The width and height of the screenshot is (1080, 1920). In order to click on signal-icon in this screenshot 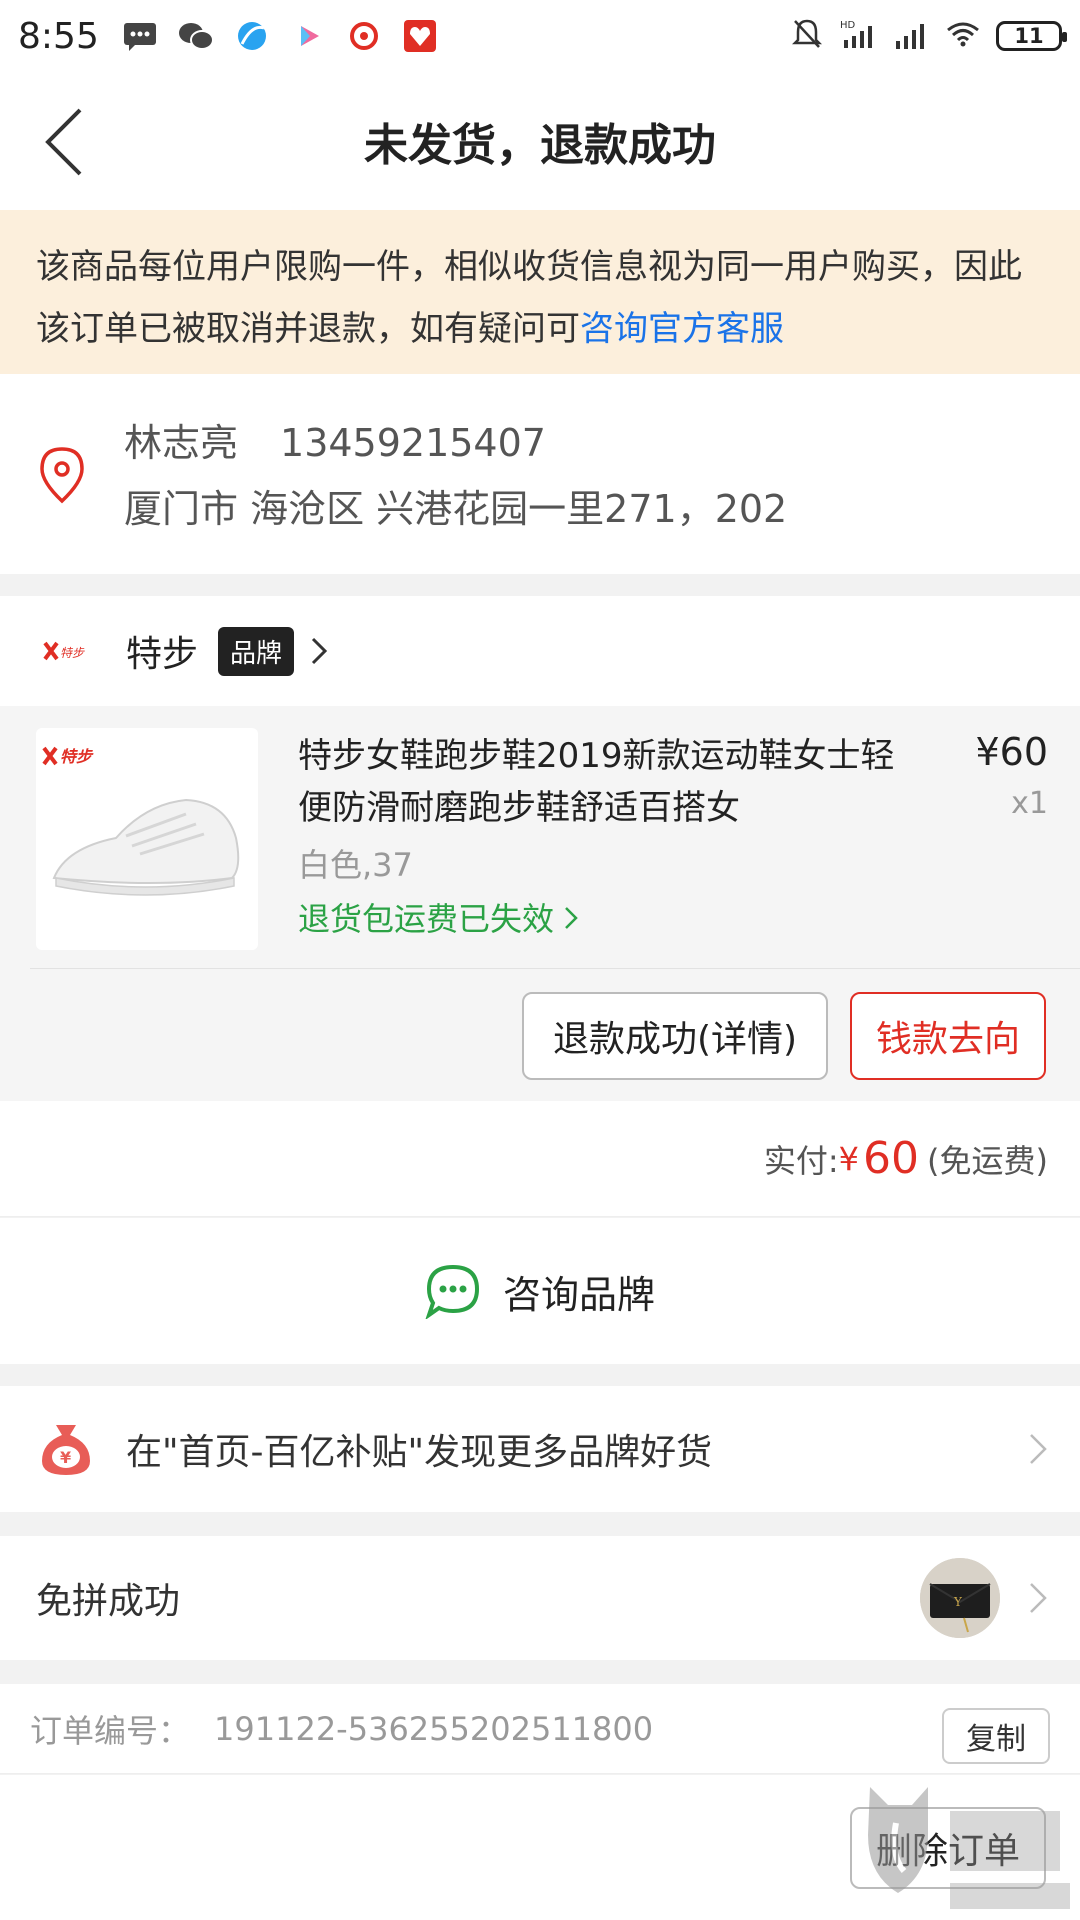, I will do `click(912, 36)`.